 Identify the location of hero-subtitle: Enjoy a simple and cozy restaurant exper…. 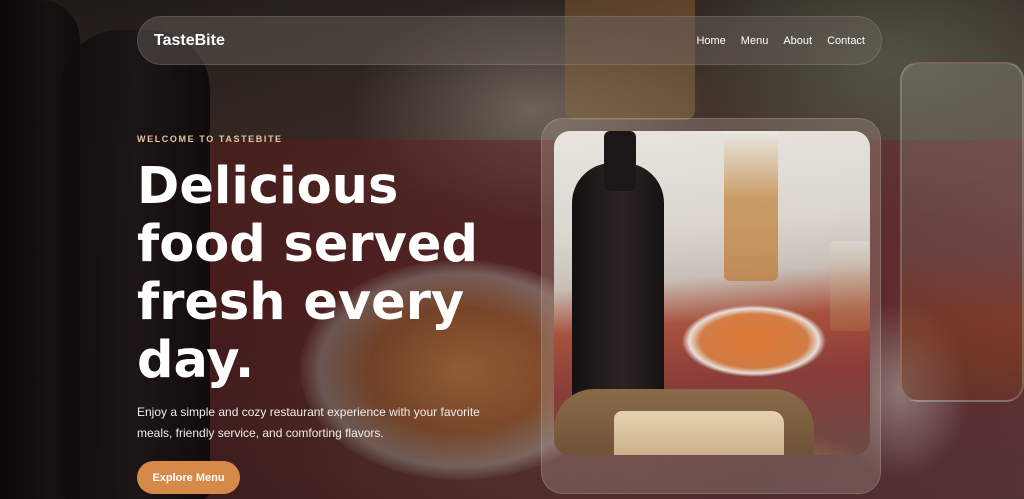
(308, 422).